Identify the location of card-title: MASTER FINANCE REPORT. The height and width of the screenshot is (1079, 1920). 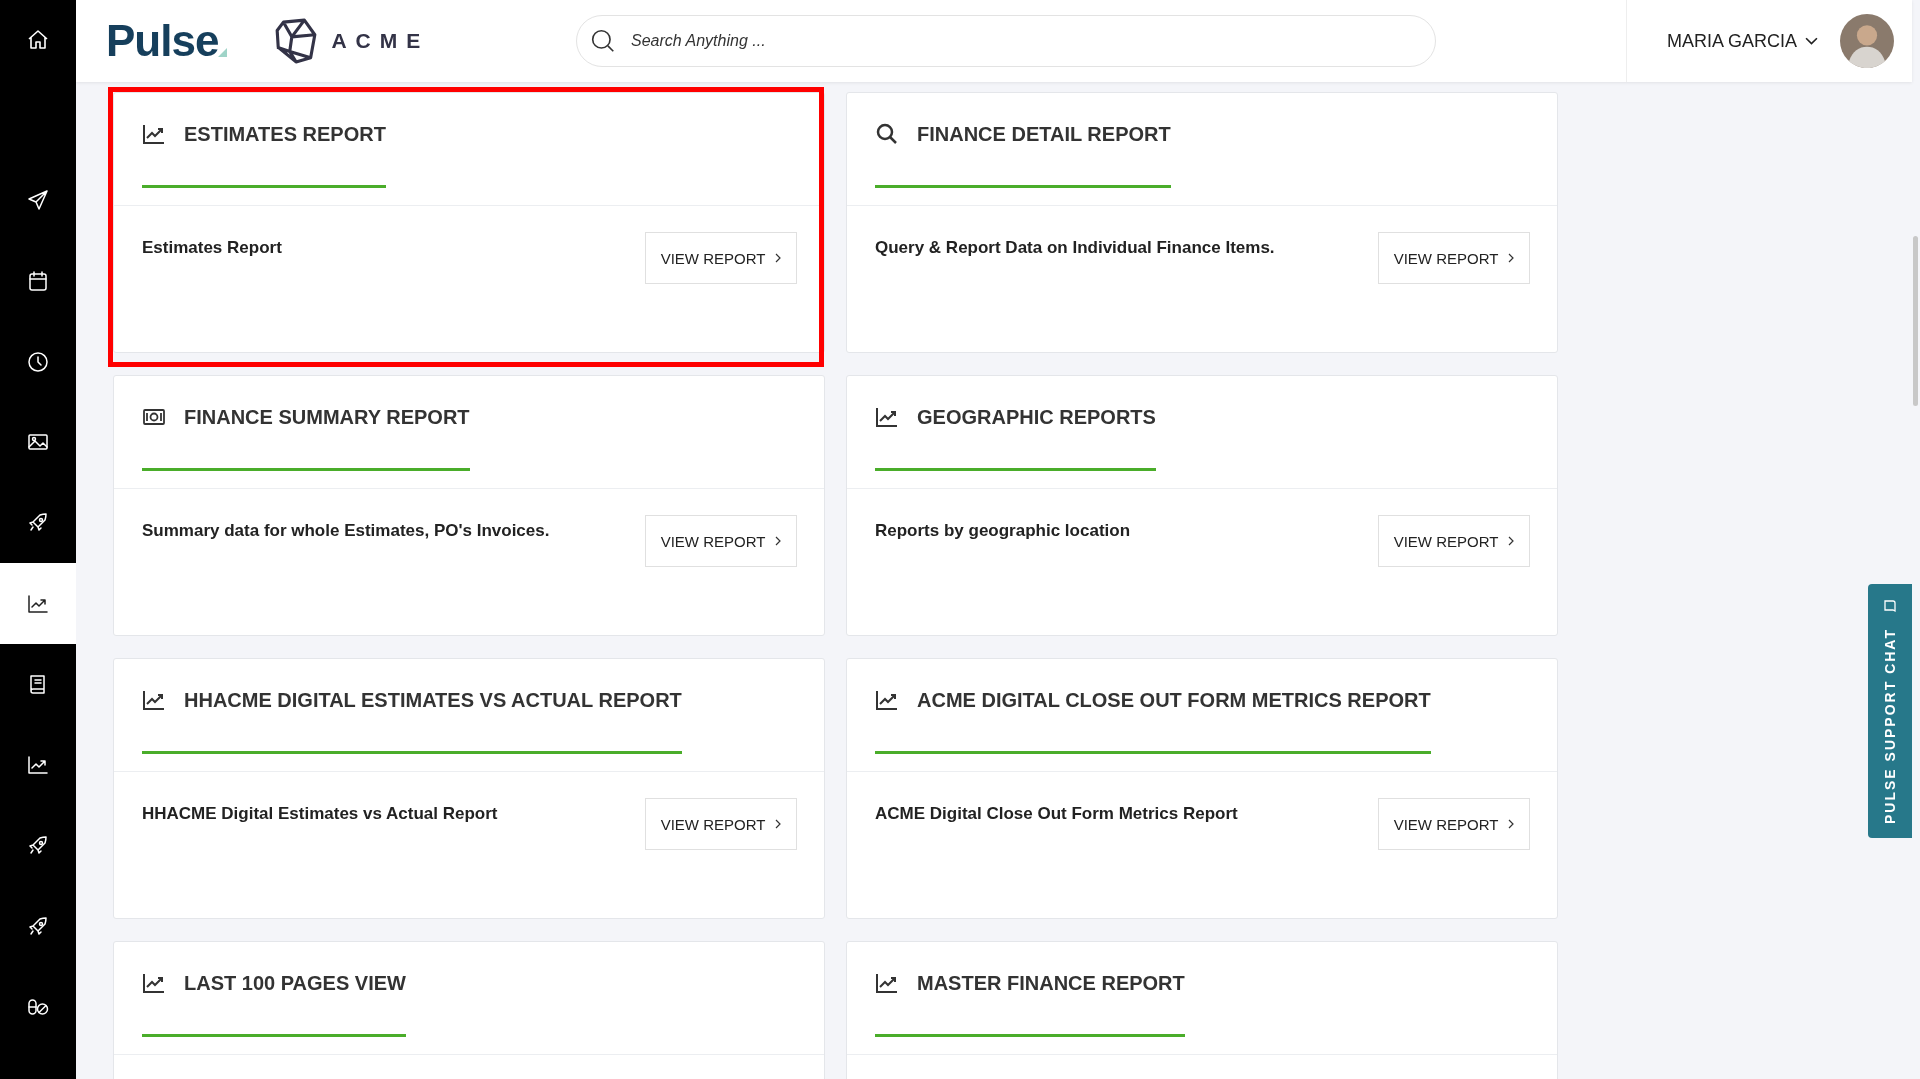
(1051, 983).